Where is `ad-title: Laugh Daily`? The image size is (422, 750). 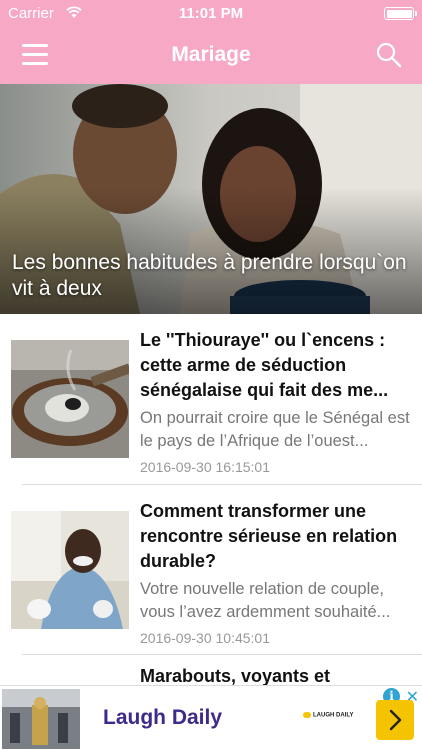
ad-title: Laugh Daily is located at coordinates (163, 717).